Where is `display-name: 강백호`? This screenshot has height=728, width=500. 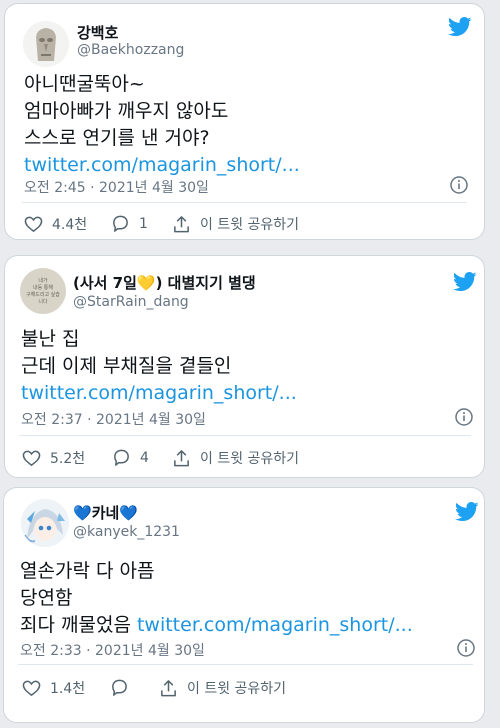 display-name: 강백호 is located at coordinates (97, 32).